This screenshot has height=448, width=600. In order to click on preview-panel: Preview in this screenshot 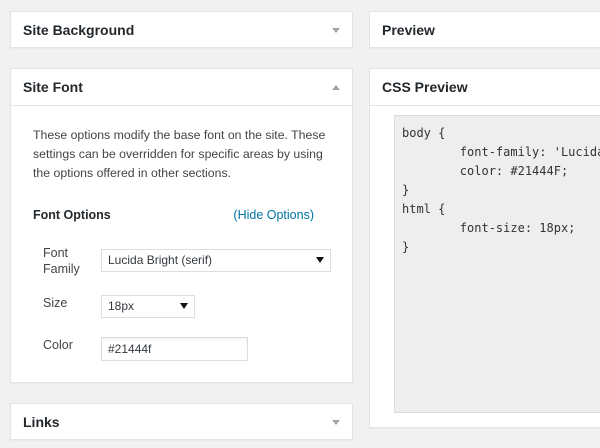, I will do `click(484, 29)`.